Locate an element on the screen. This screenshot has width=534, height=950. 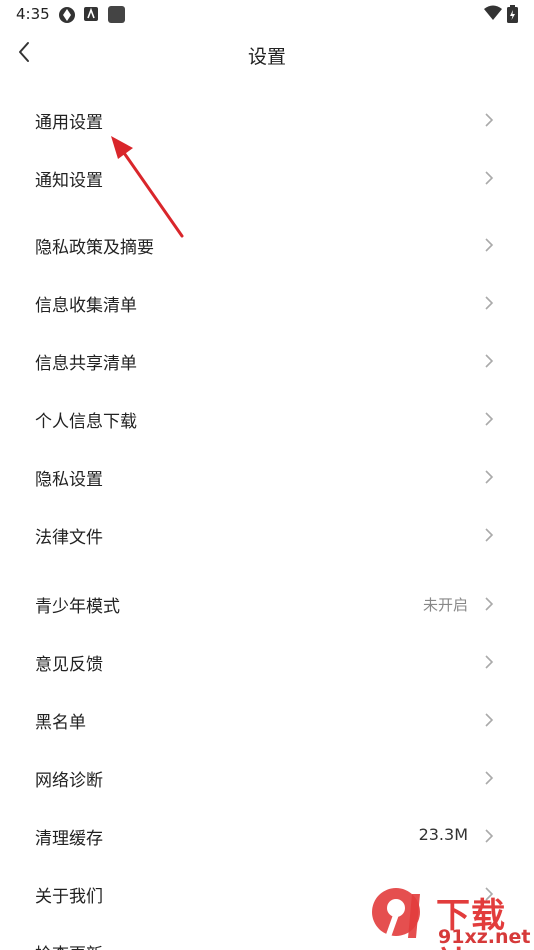
settings-item-general: 通用设置 is located at coordinates (267, 119).